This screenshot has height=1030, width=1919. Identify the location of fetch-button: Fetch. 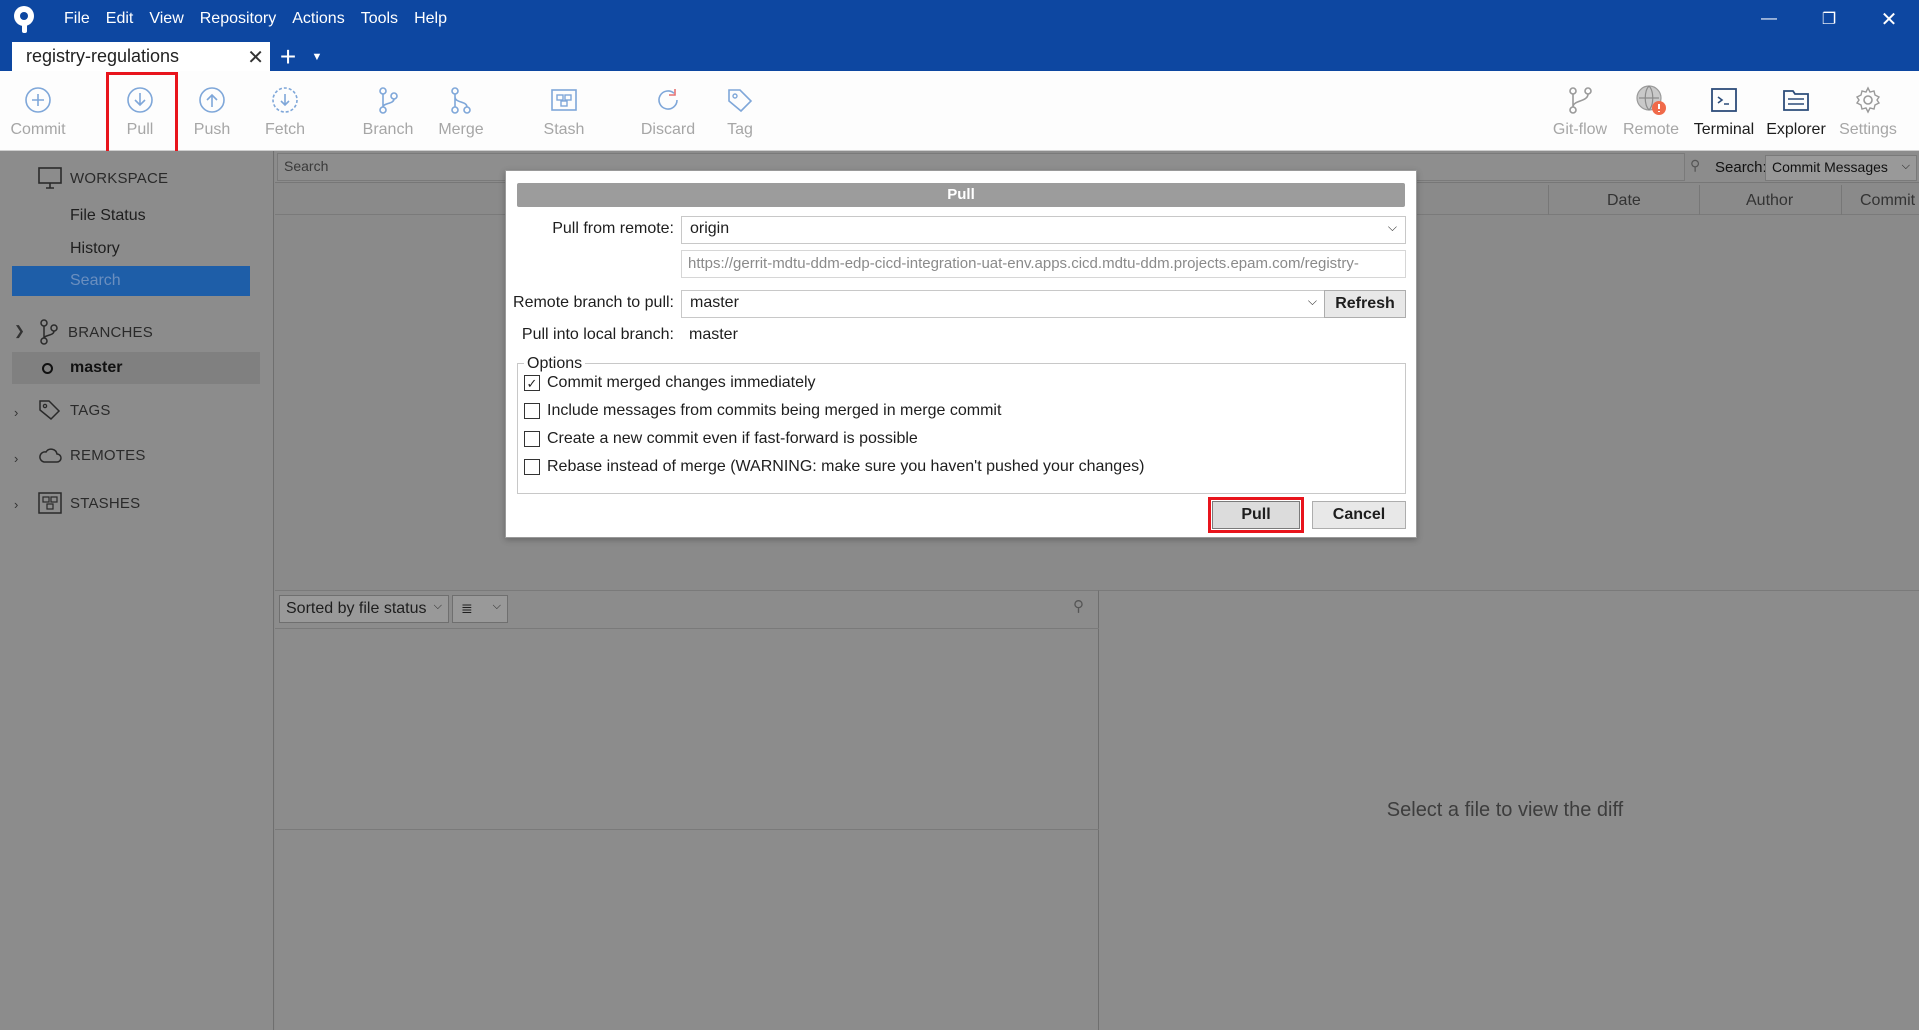
(285, 111).